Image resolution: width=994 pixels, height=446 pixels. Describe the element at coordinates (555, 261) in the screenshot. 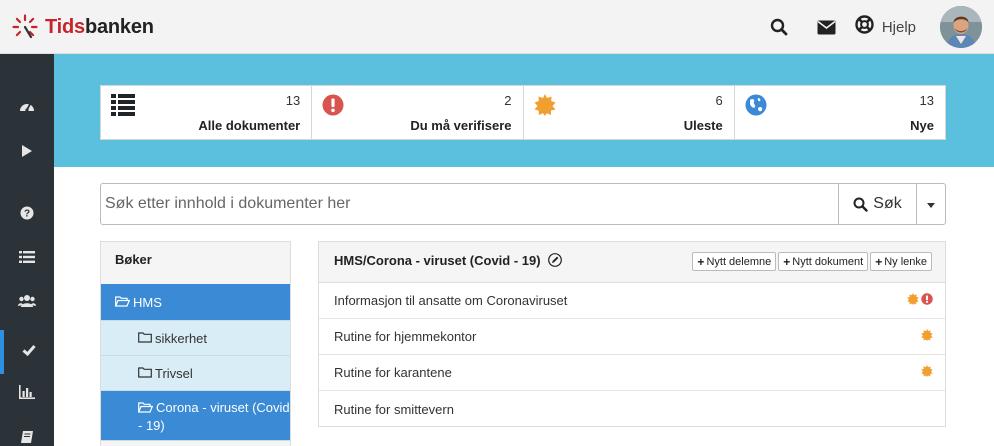

I see `edit-icon` at that location.